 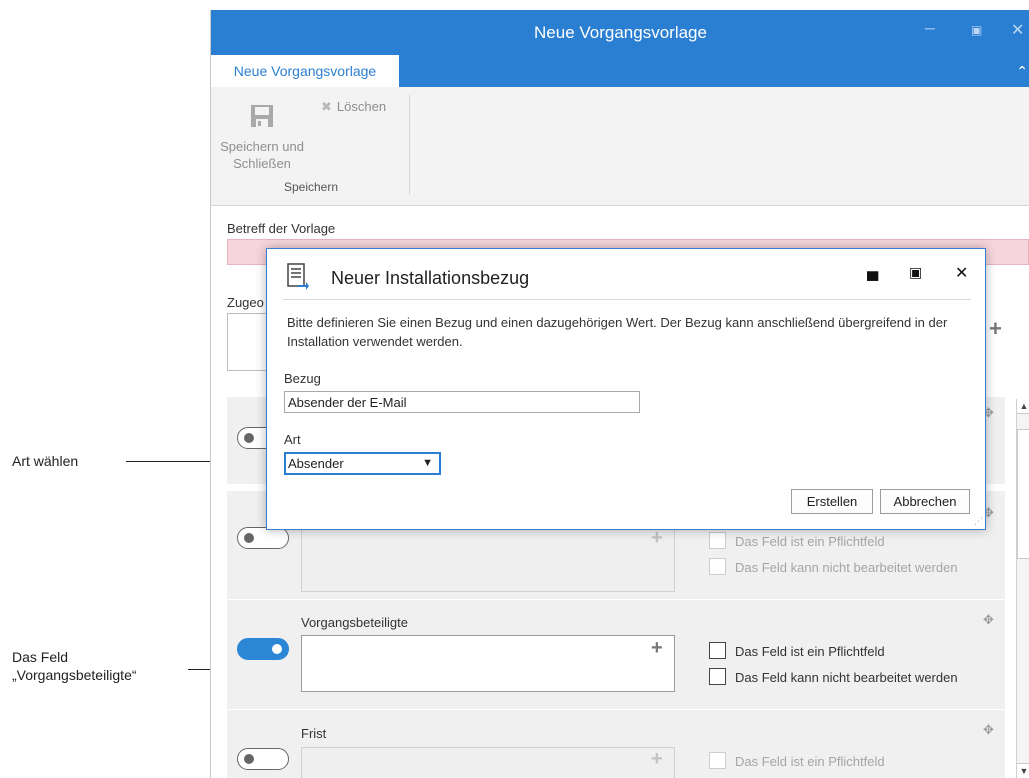 What do you see at coordinates (409, 145) in the screenshot?
I see `ribbon-separator` at bounding box center [409, 145].